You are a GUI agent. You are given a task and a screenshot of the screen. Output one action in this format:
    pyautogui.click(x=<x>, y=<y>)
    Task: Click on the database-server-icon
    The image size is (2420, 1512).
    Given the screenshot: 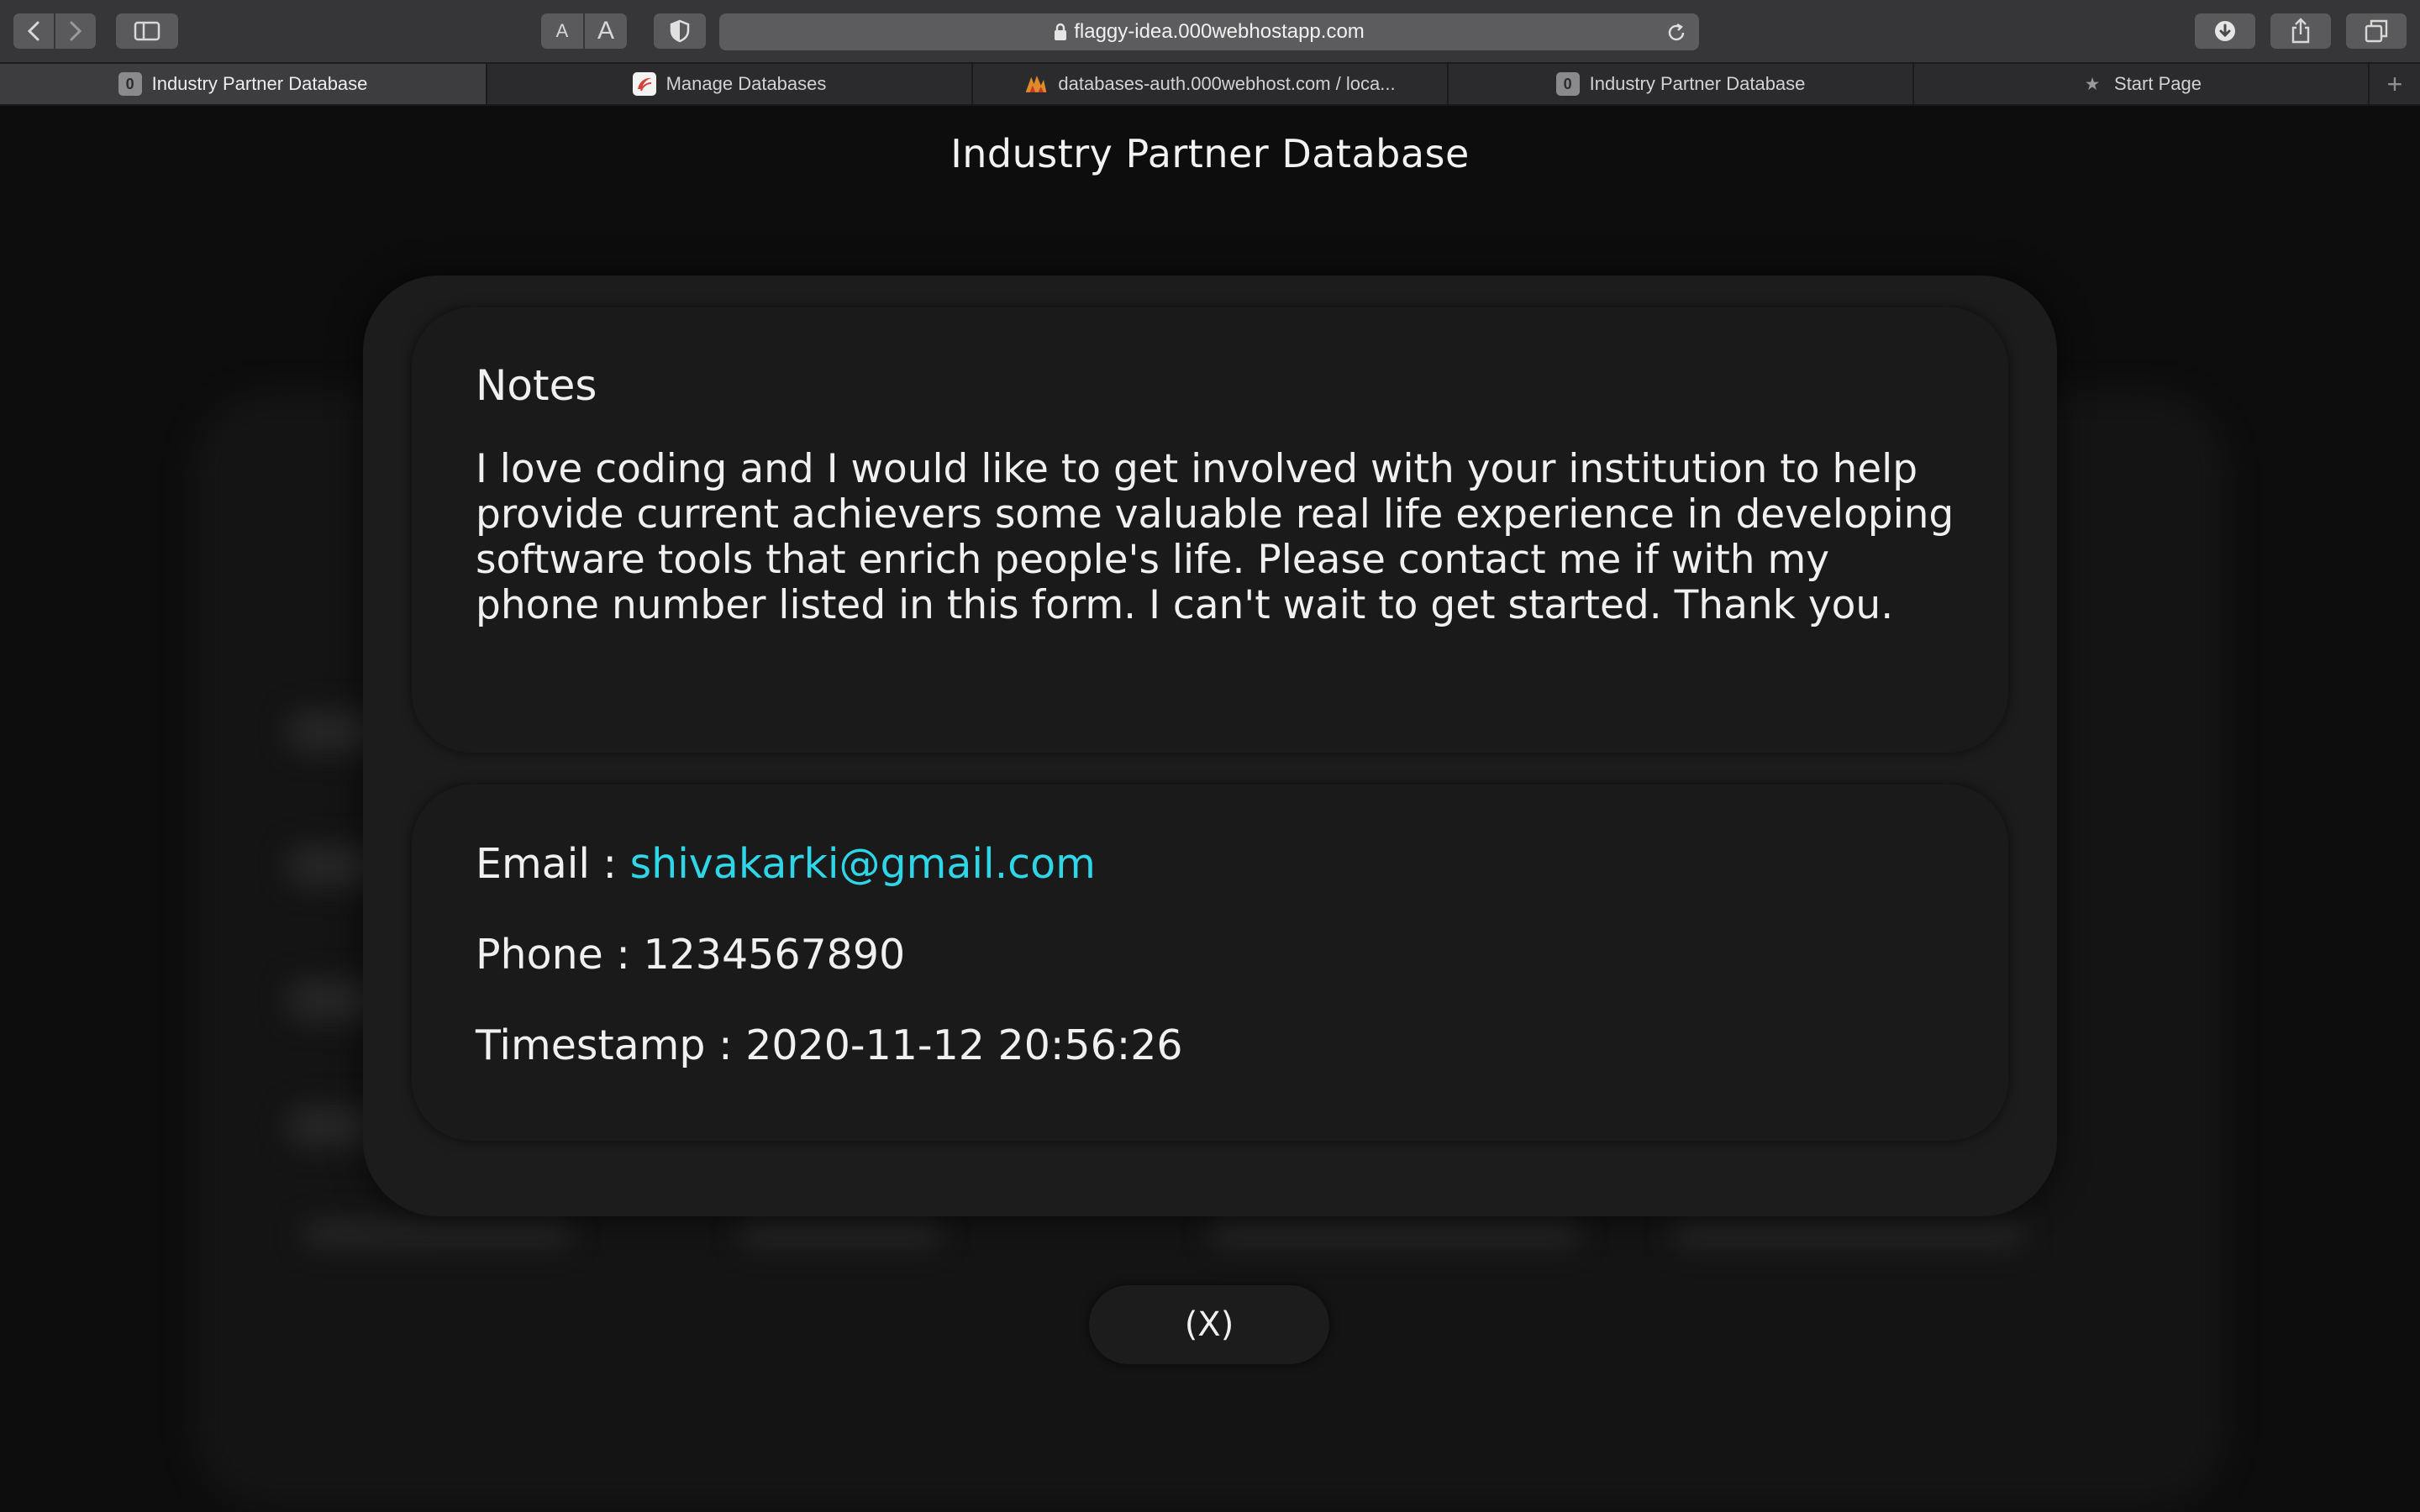 What is the action you would take?
    pyautogui.click(x=1036, y=84)
    